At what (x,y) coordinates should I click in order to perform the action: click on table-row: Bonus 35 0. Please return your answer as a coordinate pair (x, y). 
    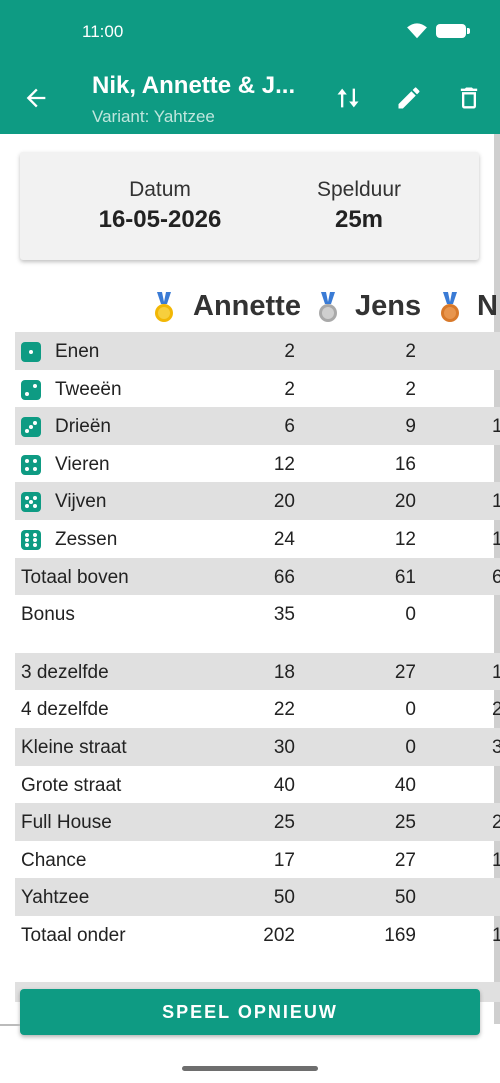
    Looking at the image, I should click on (257, 614).